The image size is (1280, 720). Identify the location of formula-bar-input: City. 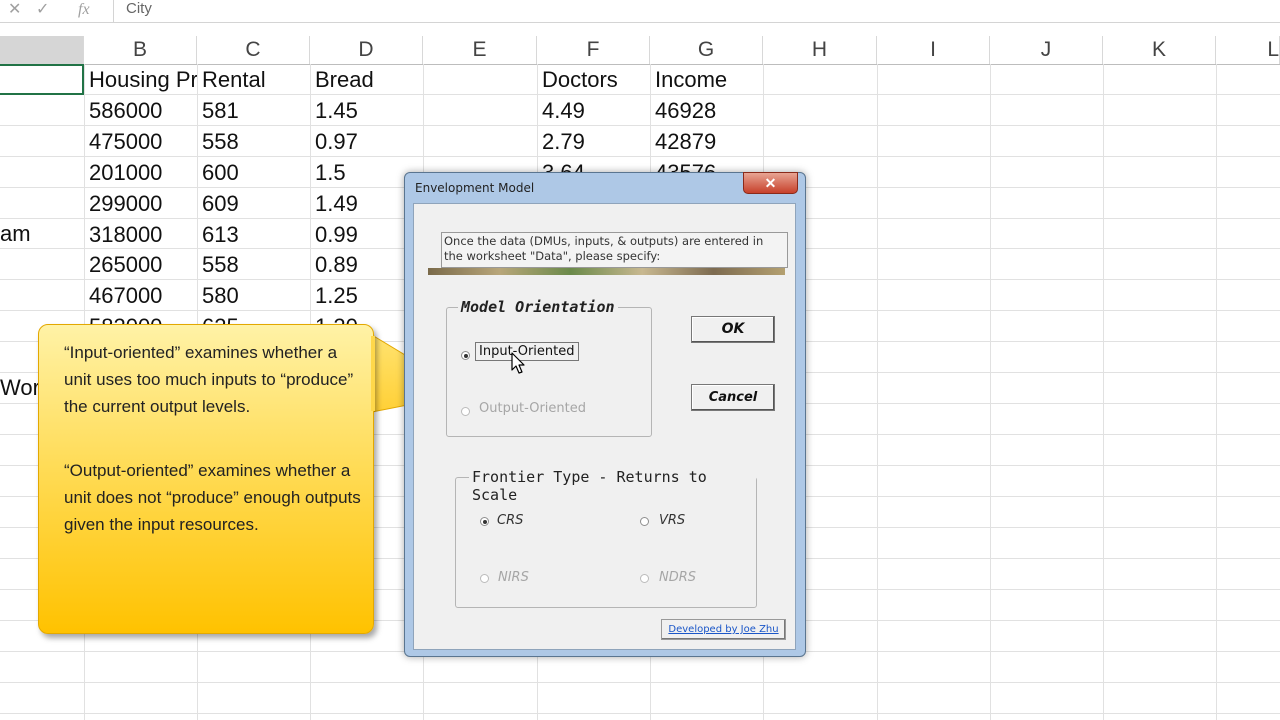
(132, 11).